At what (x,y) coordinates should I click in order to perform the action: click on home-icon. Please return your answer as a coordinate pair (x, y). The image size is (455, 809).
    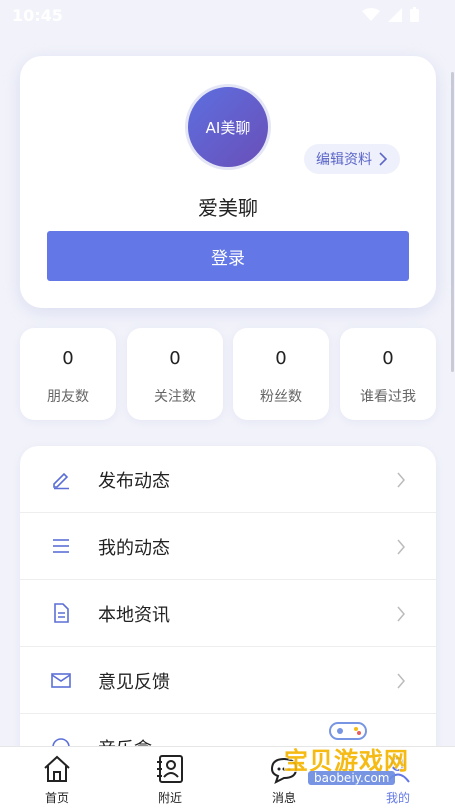
    Looking at the image, I should click on (57, 768).